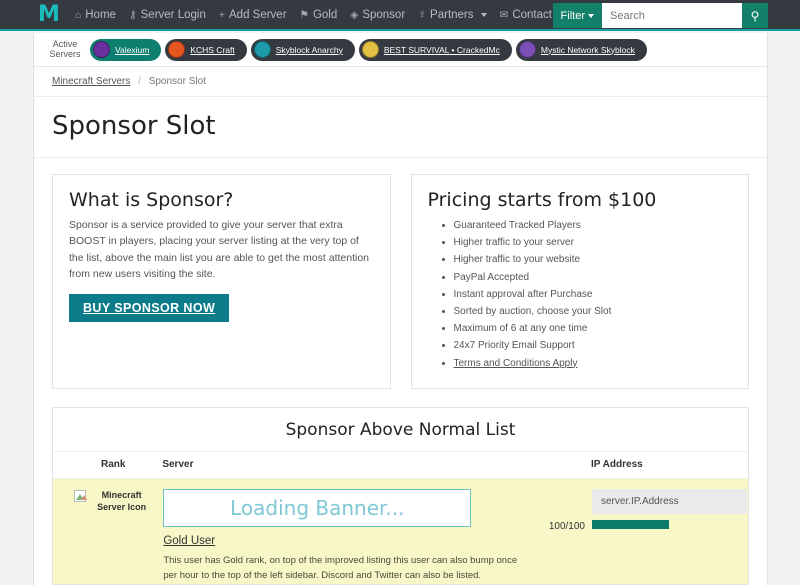 This screenshot has height=585, width=800. Describe the element at coordinates (593, 225) in the screenshot. I see `list-item: Guaranteed Tracked Players` at that location.